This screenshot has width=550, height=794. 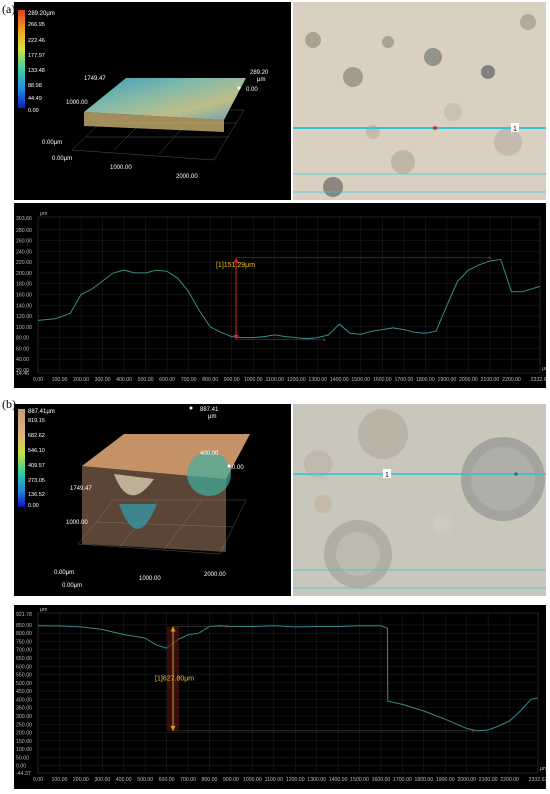 I want to click on x-tick-label: 1800.00, so click(x=423, y=780).